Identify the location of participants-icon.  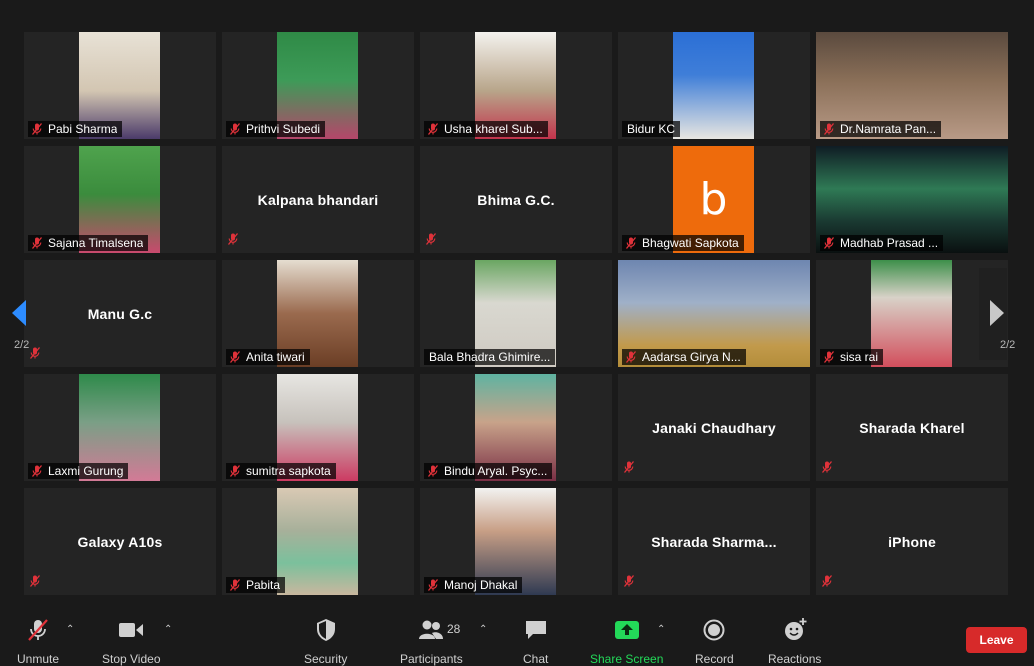
(431, 629).